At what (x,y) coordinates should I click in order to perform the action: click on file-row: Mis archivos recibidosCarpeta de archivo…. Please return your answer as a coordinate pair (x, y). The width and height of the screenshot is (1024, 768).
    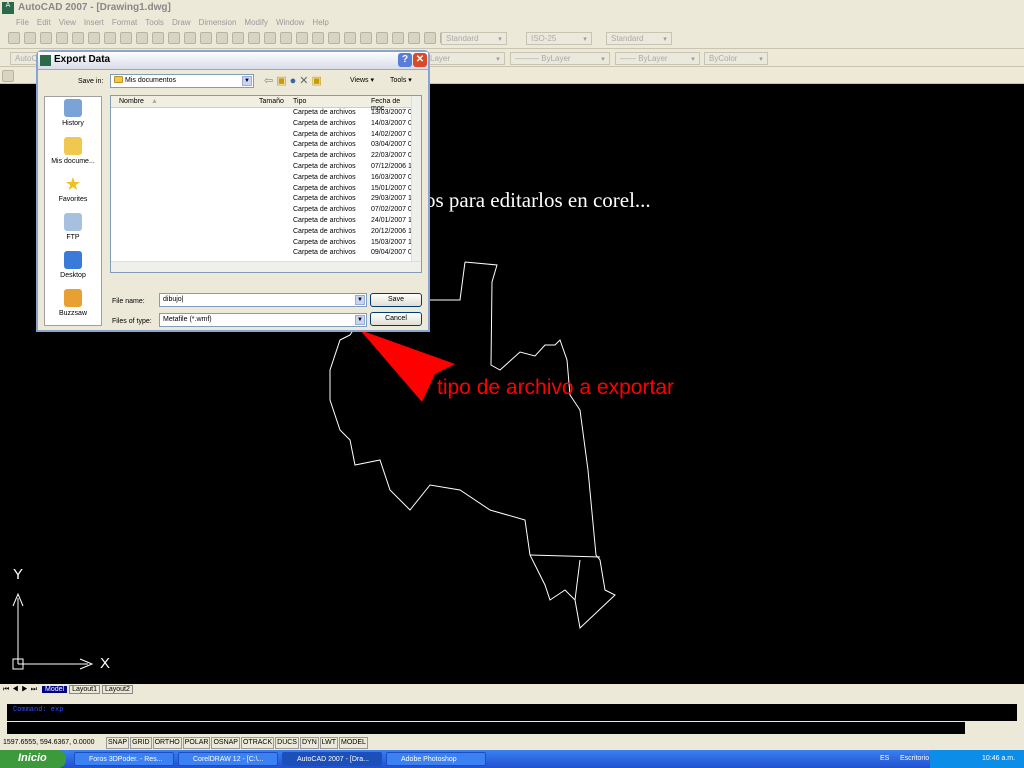
    Looking at the image, I should click on (266, 253).